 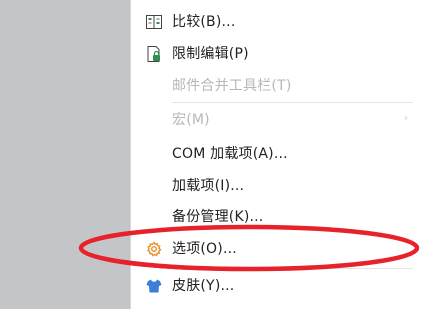 What do you see at coordinates (154, 286) in the screenshot?
I see `skin-shirt-icon` at bounding box center [154, 286].